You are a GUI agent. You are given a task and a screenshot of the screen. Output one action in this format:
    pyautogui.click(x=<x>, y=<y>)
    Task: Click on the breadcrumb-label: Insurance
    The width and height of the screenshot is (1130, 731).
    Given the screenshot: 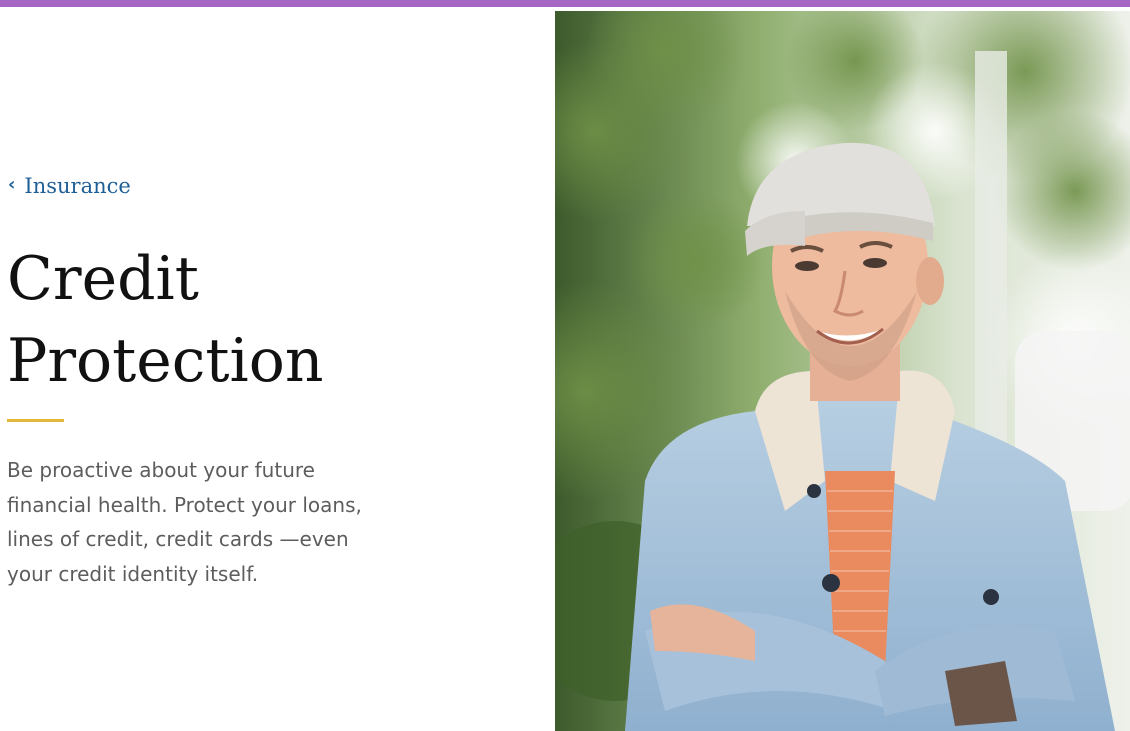 What is the action you would take?
    pyautogui.click(x=77, y=186)
    